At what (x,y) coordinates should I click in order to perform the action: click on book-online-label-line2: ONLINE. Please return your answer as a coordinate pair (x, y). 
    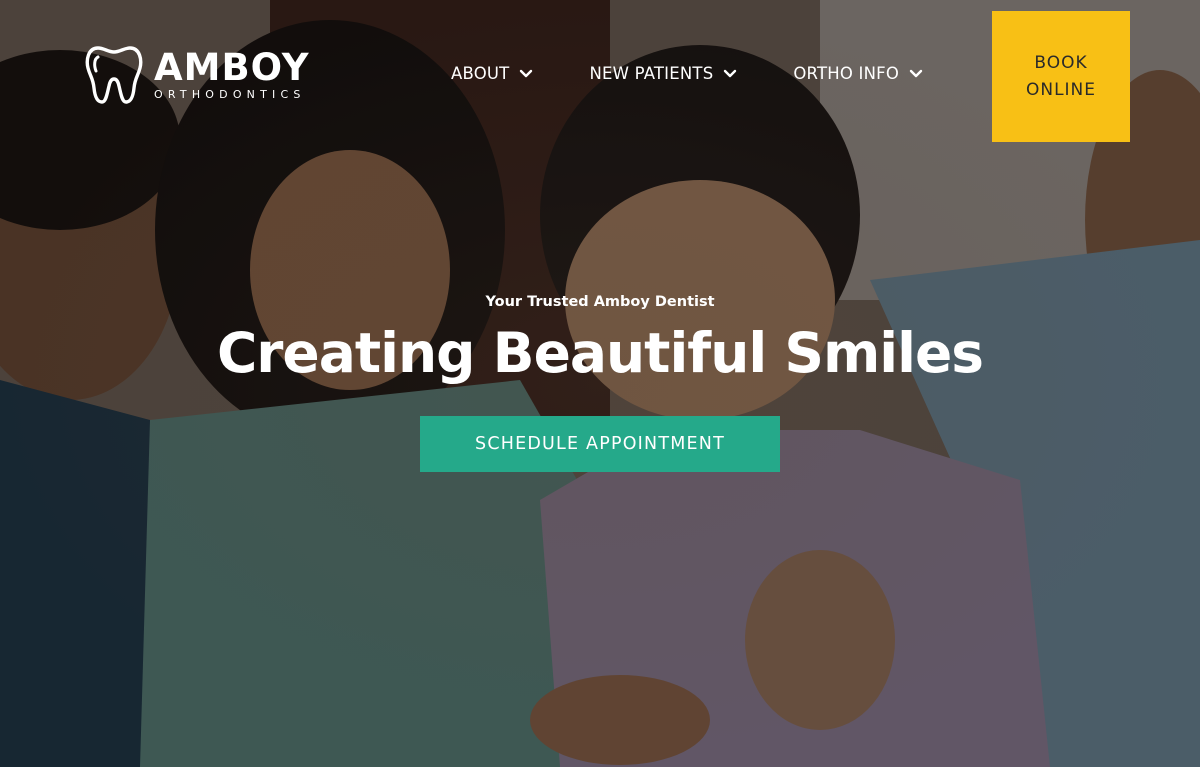
    Looking at the image, I should click on (1061, 89).